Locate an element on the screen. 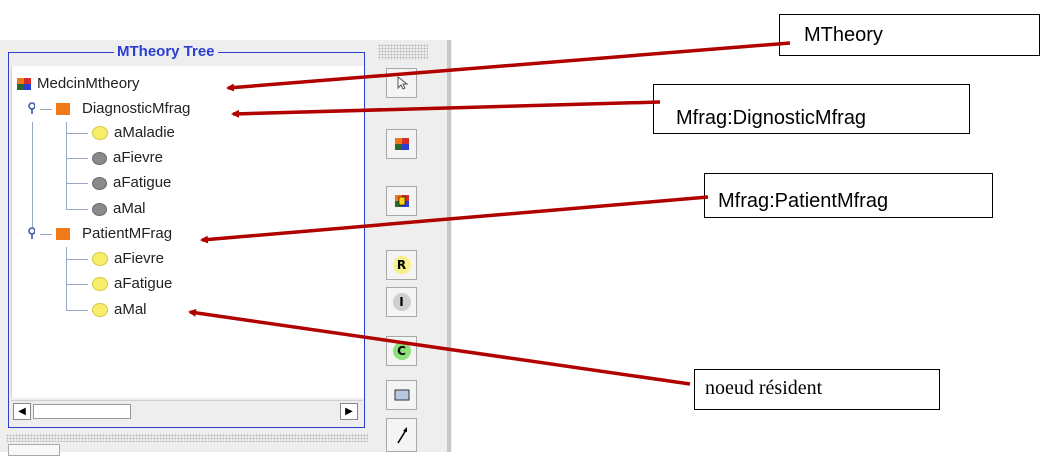 The width and height of the screenshot is (1045, 456). arrow-to-patient is located at coordinates (454, 219).